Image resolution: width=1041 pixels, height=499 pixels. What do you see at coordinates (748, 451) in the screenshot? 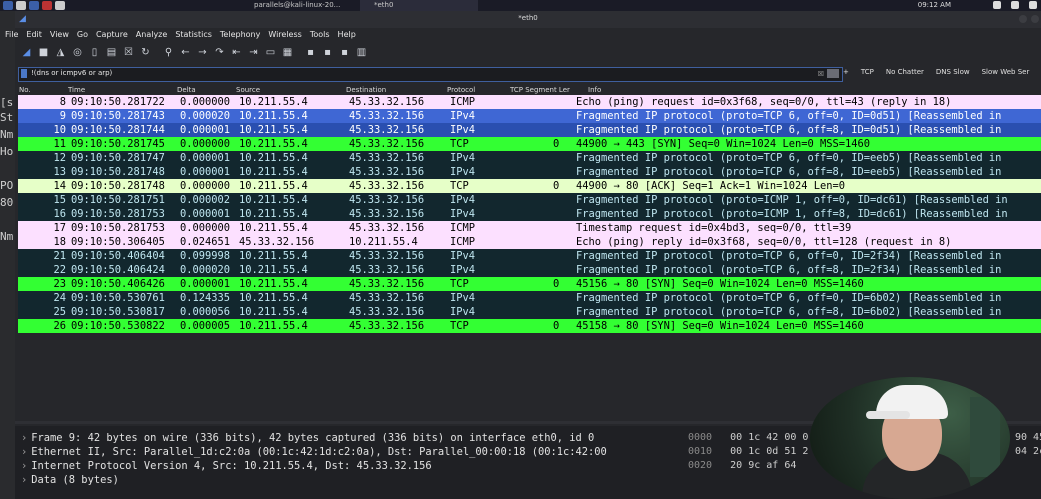
I see `bytes-row: 0010 00 1c 0d 51 2` at bounding box center [748, 451].